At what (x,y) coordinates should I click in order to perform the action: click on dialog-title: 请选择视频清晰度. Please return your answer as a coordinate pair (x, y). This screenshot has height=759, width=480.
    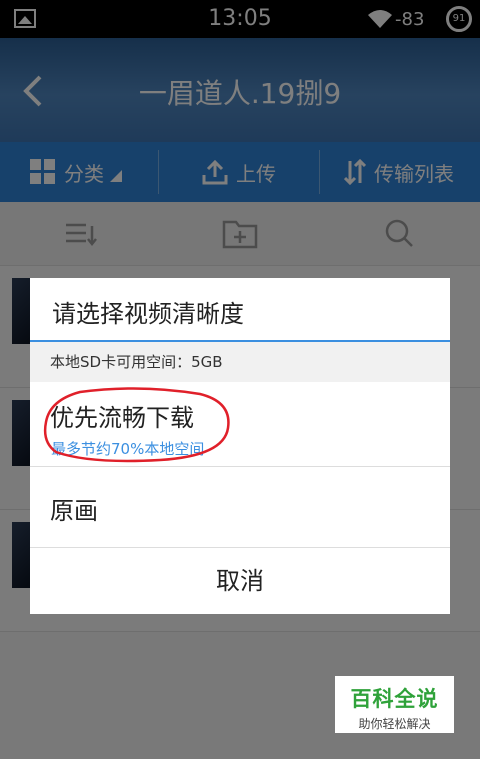
    Looking at the image, I should click on (148, 314).